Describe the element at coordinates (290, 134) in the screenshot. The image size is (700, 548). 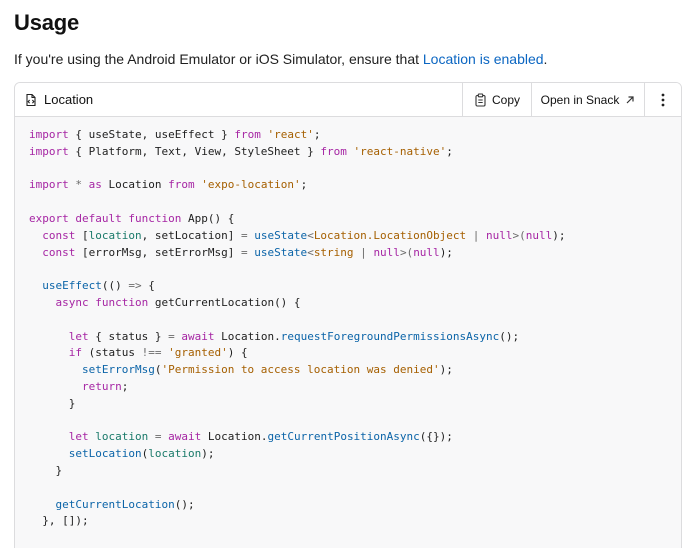
I see `code-token: 'react'` at that location.